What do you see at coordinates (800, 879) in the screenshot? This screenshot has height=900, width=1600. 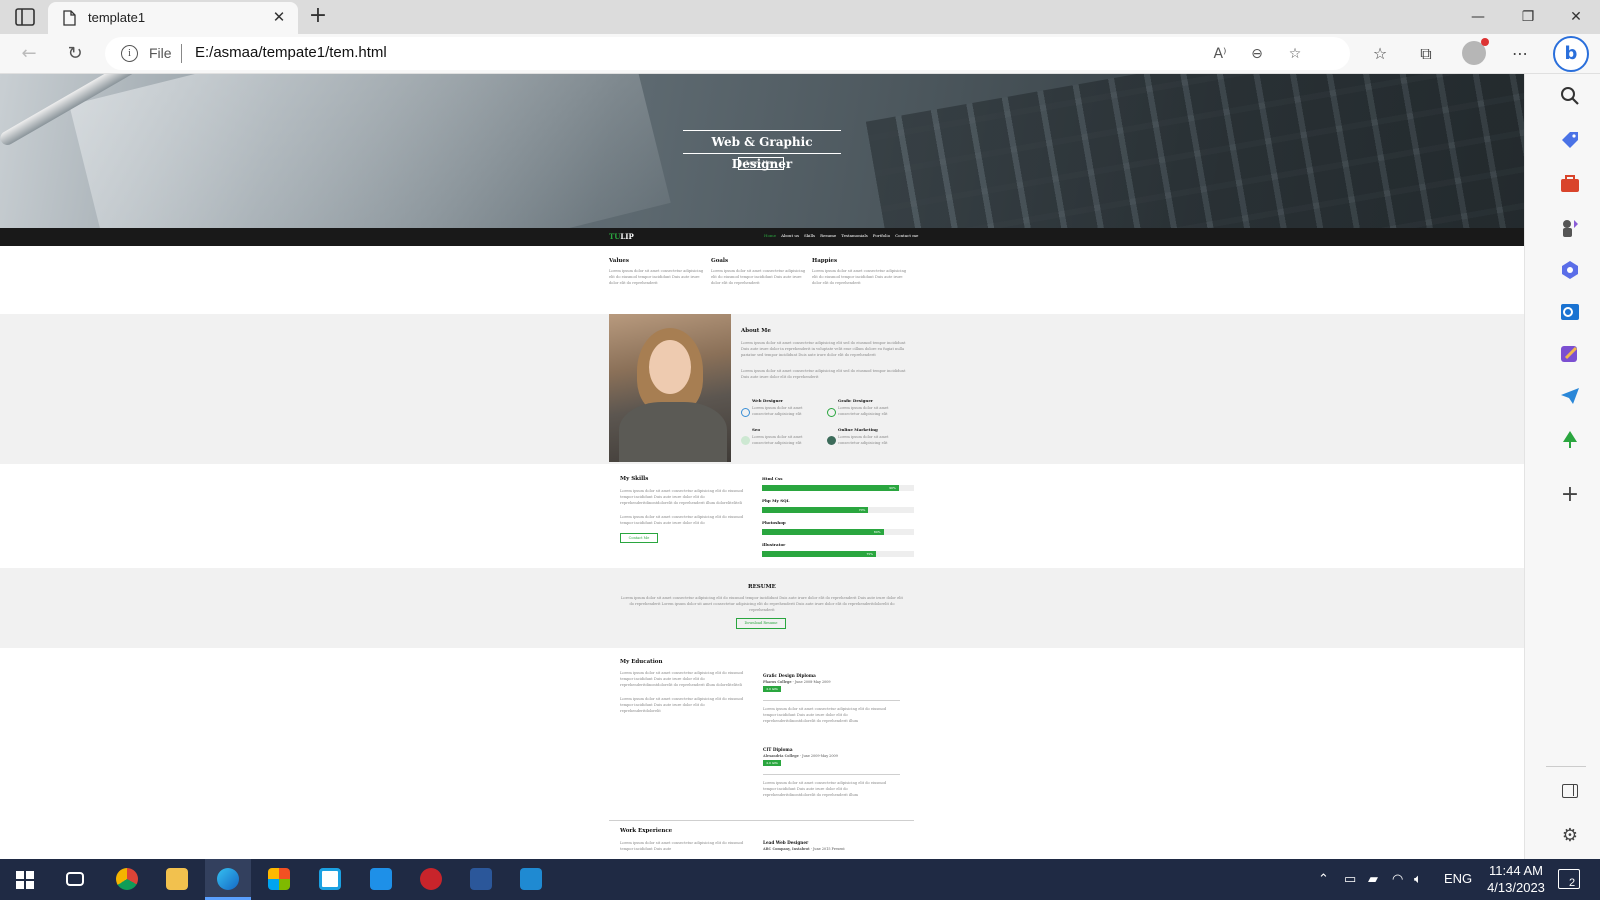 I see `taskbar: ⌃ ▭ ▰ ◠ 🔈︎ ENG 11:44 AM 4/13/2023 2` at bounding box center [800, 879].